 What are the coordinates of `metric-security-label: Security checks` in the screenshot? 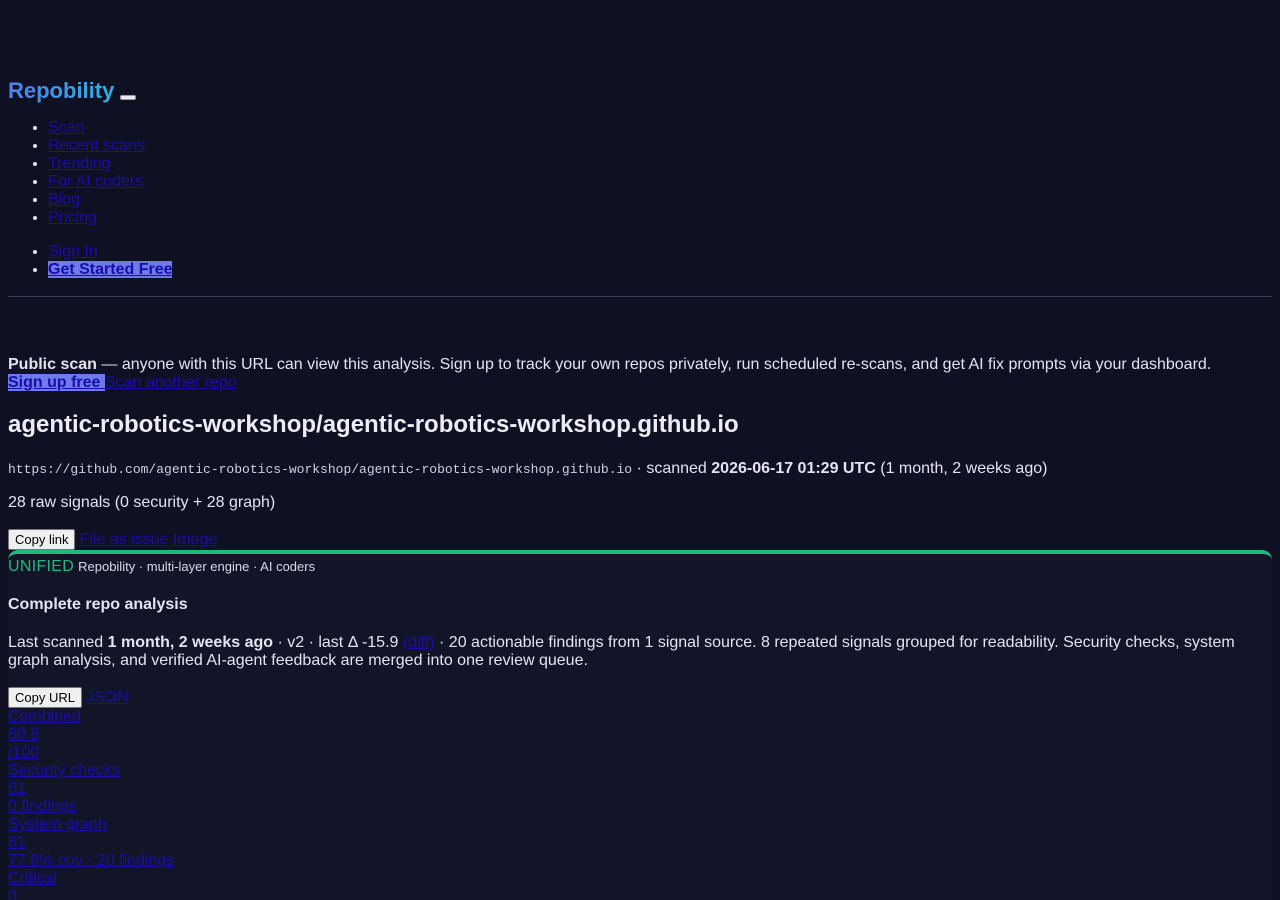 It's located at (91, 771).